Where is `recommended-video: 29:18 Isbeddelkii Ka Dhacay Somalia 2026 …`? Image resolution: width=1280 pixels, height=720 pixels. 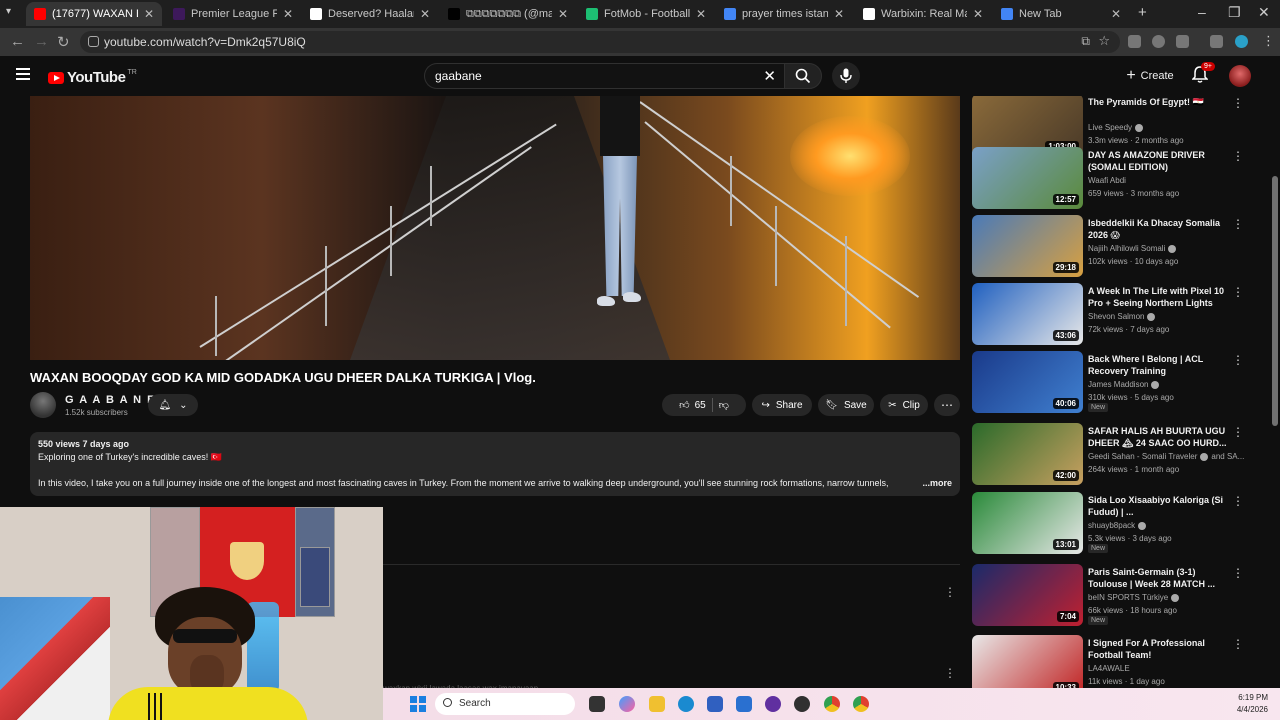 recommended-video: 29:18 Isbeddelkii Ka Dhacay Somalia 2026 … is located at coordinates (1110, 246).